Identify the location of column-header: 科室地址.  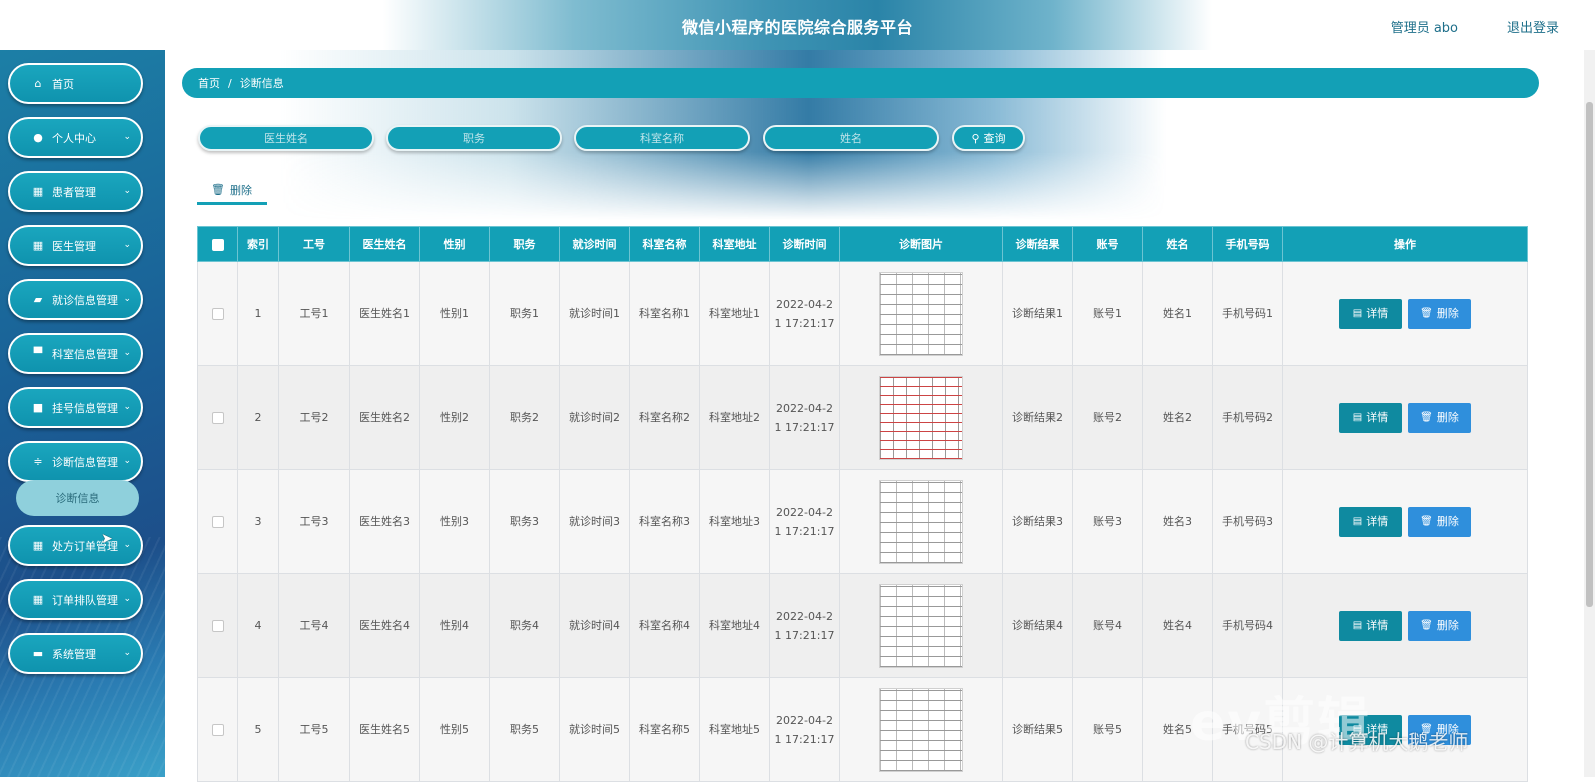
(734, 244).